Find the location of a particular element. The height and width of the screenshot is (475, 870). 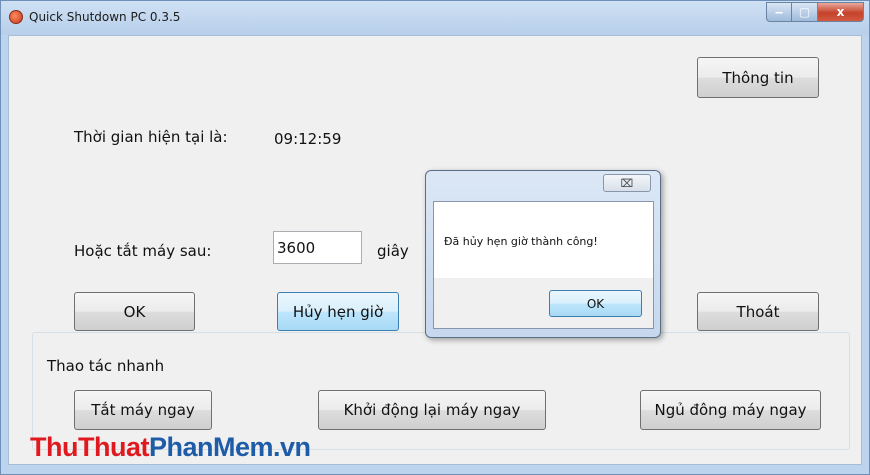

minimize-icon: ‒ is located at coordinates (779, 12).